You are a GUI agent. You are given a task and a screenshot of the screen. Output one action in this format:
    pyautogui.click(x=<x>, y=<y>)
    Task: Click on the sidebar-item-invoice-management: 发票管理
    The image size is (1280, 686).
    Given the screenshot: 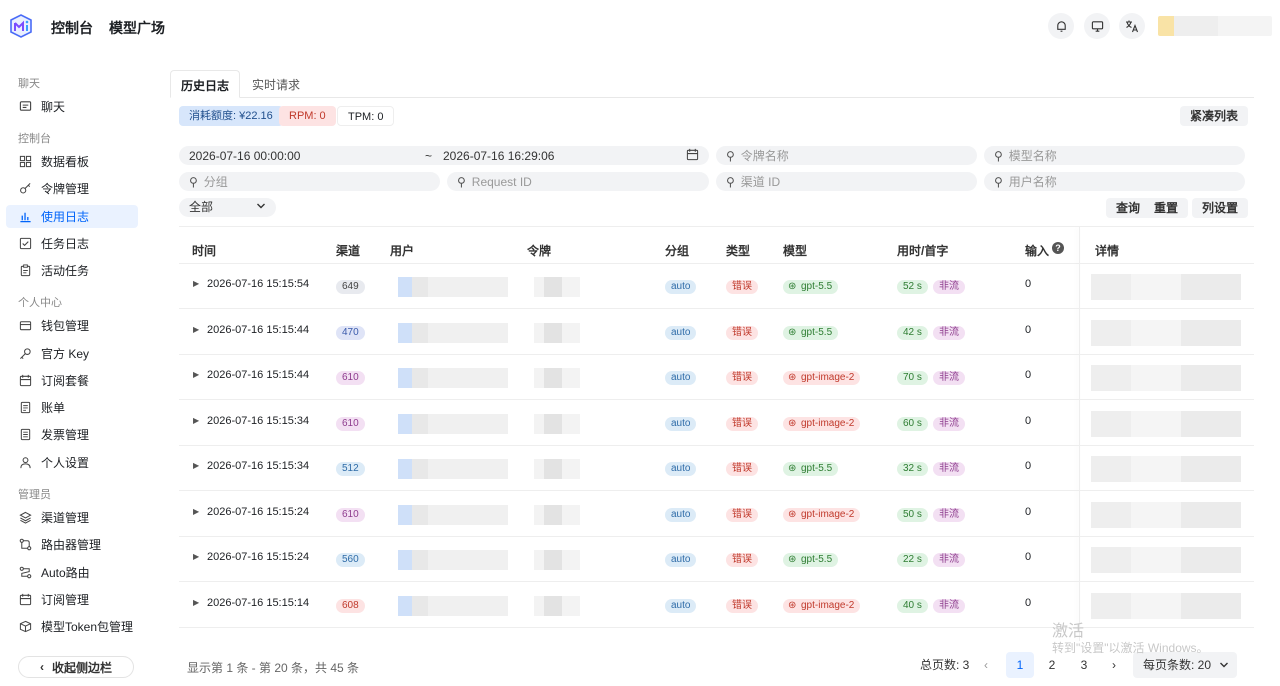 What is the action you would take?
    pyautogui.click(x=72, y=434)
    